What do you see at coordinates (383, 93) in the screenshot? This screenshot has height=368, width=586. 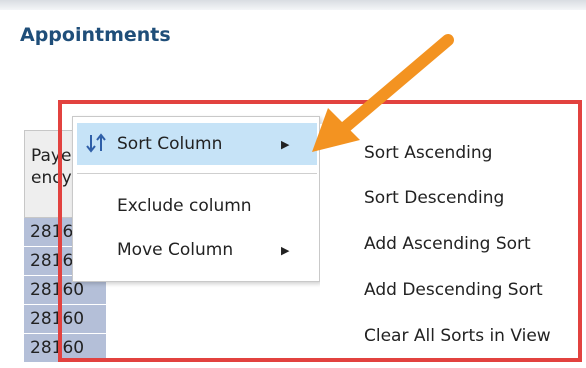 I see `annotation-arrow-icon` at bounding box center [383, 93].